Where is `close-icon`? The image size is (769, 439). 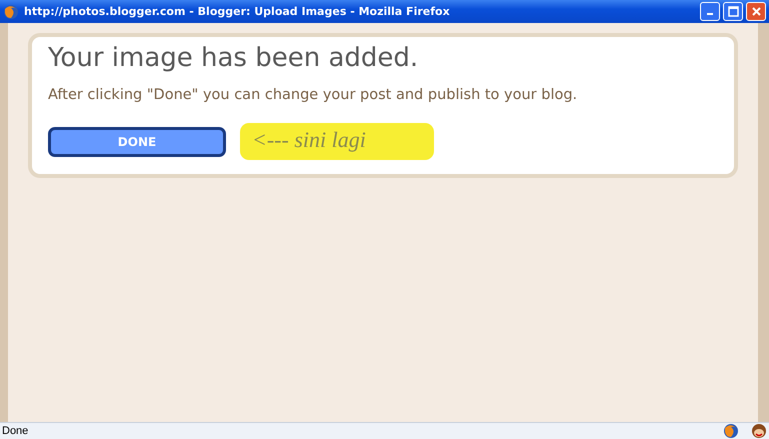
close-icon is located at coordinates (756, 11).